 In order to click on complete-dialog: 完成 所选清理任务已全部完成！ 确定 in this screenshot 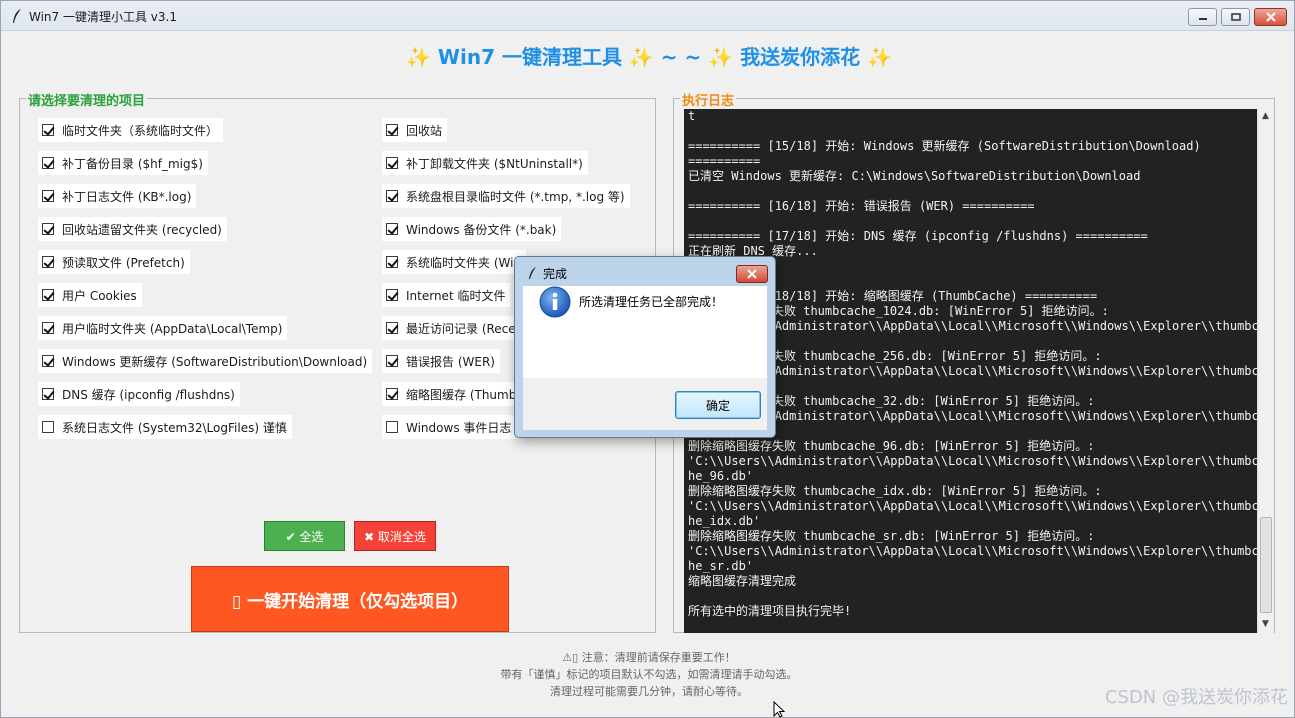, I will do `click(645, 347)`.